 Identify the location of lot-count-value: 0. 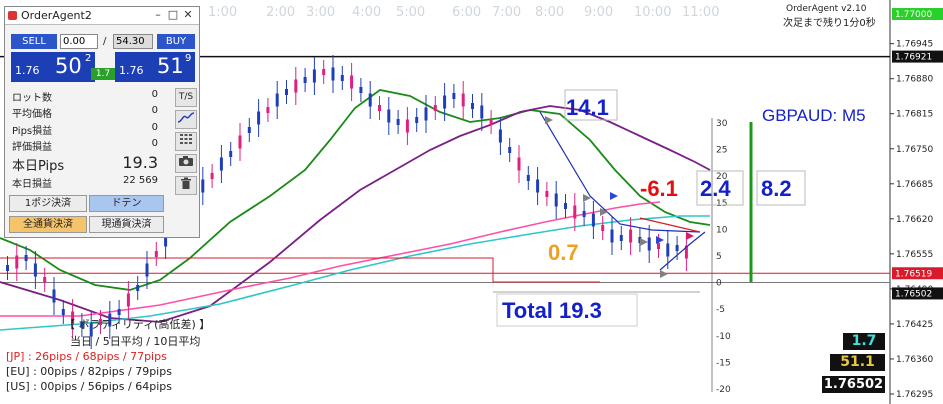
(154, 94).